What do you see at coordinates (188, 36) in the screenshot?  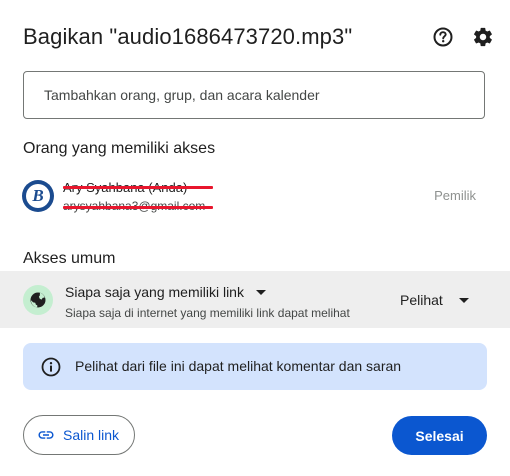 I see `dialog-title: Bagikan "audio1686473720.mp3"` at bounding box center [188, 36].